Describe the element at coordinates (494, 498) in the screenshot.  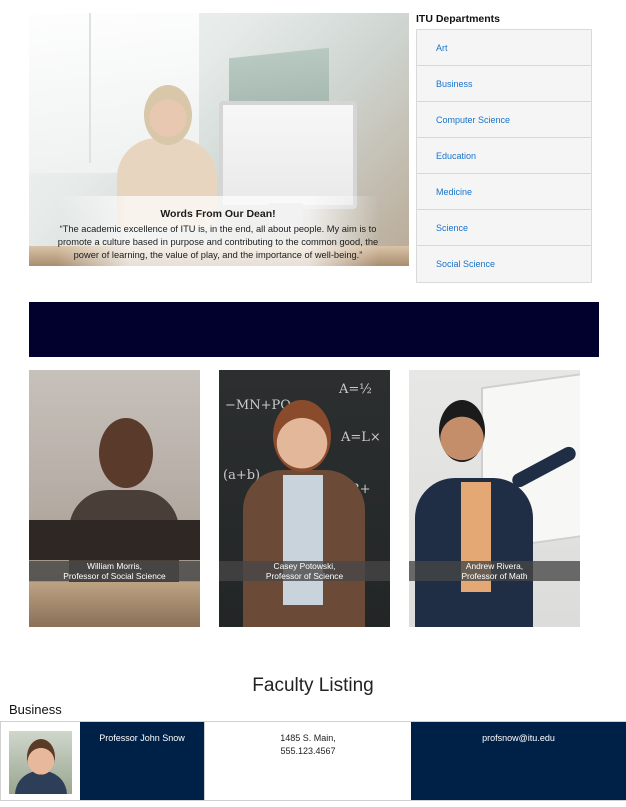
I see `faculty-card-andrew-rivera: Andrew Rivera, Professor of Math` at that location.